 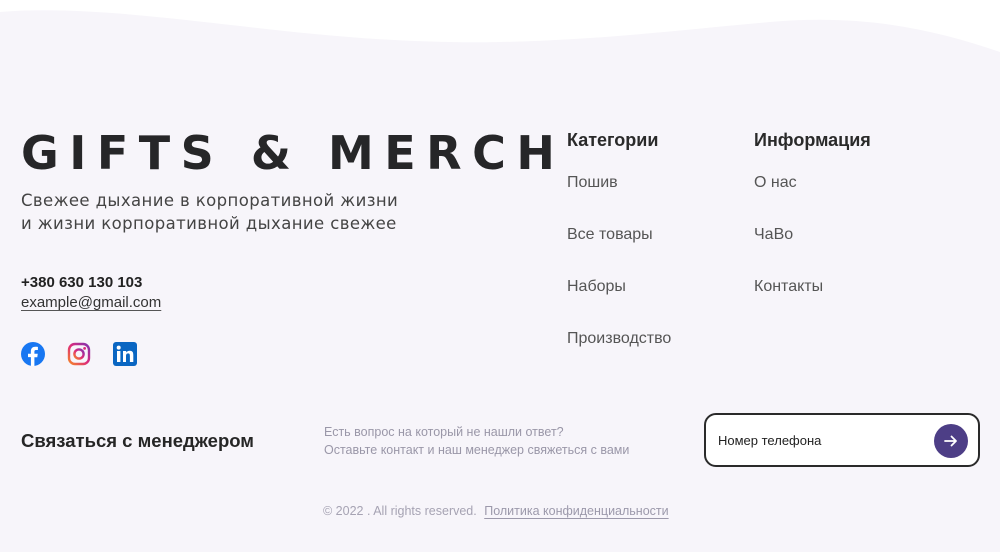 What do you see at coordinates (619, 356) in the screenshot?
I see `category-link-production: Производство` at bounding box center [619, 356].